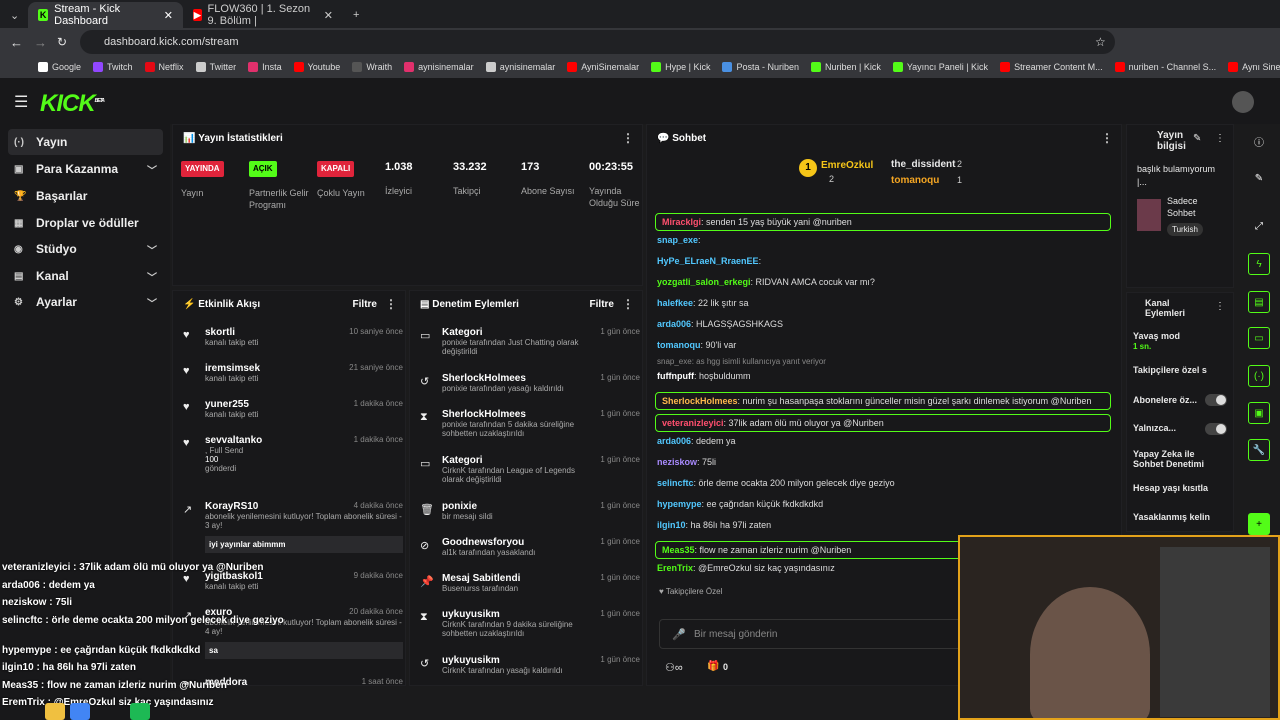 Image resolution: width=1280 pixels, height=720 pixels. I want to click on info-icon: ⓘ, so click(1259, 141).